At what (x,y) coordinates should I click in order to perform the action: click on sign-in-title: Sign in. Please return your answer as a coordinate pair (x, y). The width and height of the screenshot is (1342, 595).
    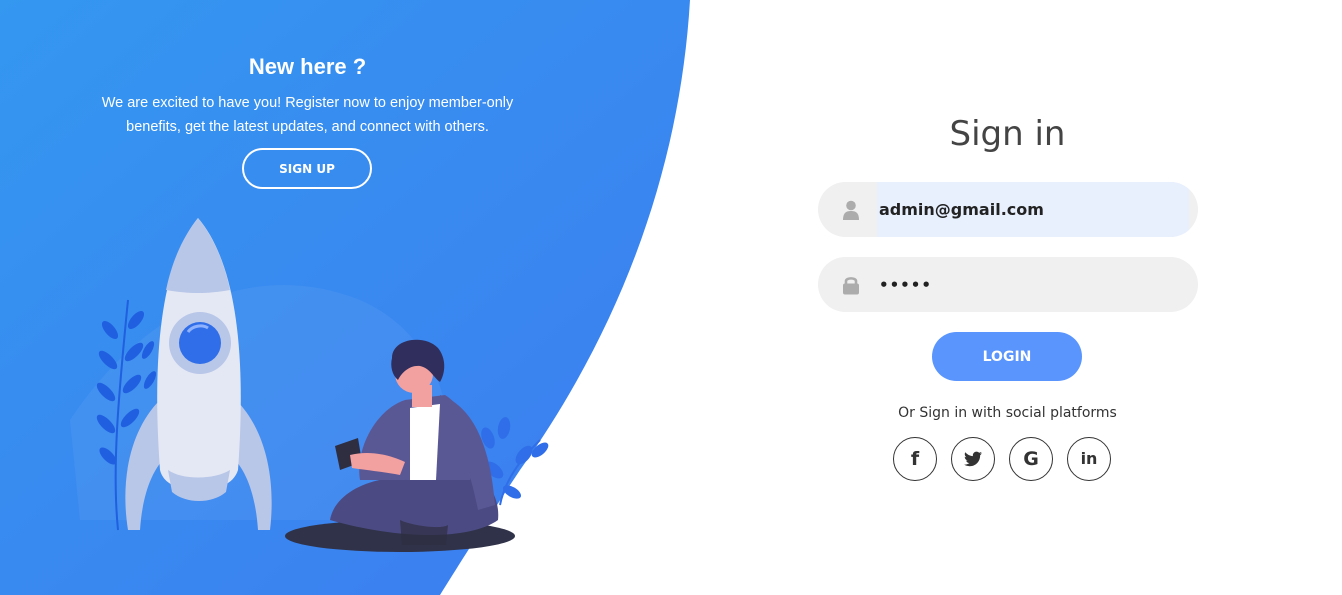
    Looking at the image, I should click on (1007, 134).